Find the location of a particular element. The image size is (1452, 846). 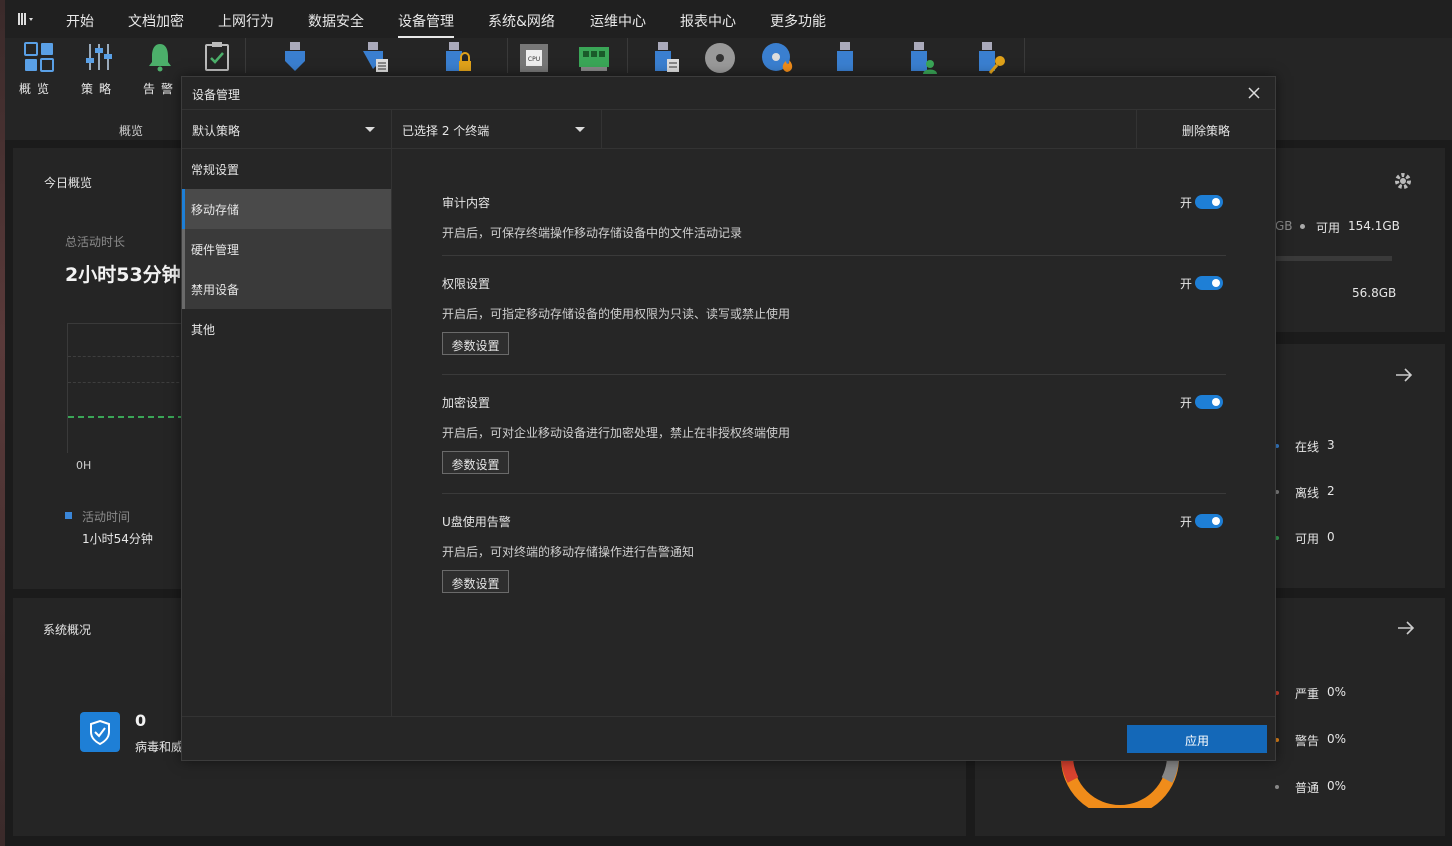

settings-sidebar: 常规设置 移动存储 硬件管理 禁用设备 其他 is located at coordinates (287, 432).